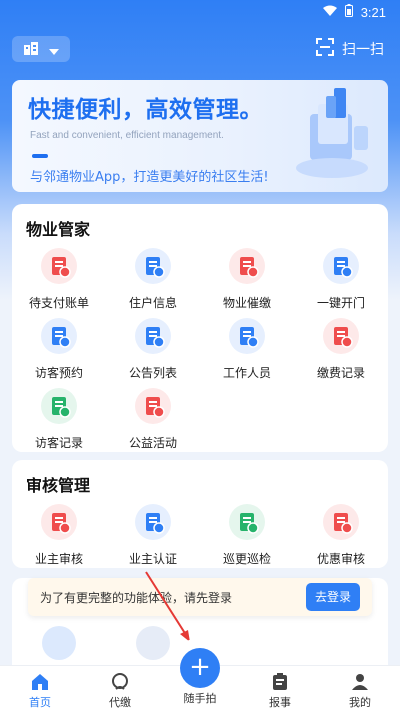 The height and width of the screenshot is (712, 400). What do you see at coordinates (152, 559) in the screenshot?
I see `audit-item-label: 业主认证` at bounding box center [152, 559].